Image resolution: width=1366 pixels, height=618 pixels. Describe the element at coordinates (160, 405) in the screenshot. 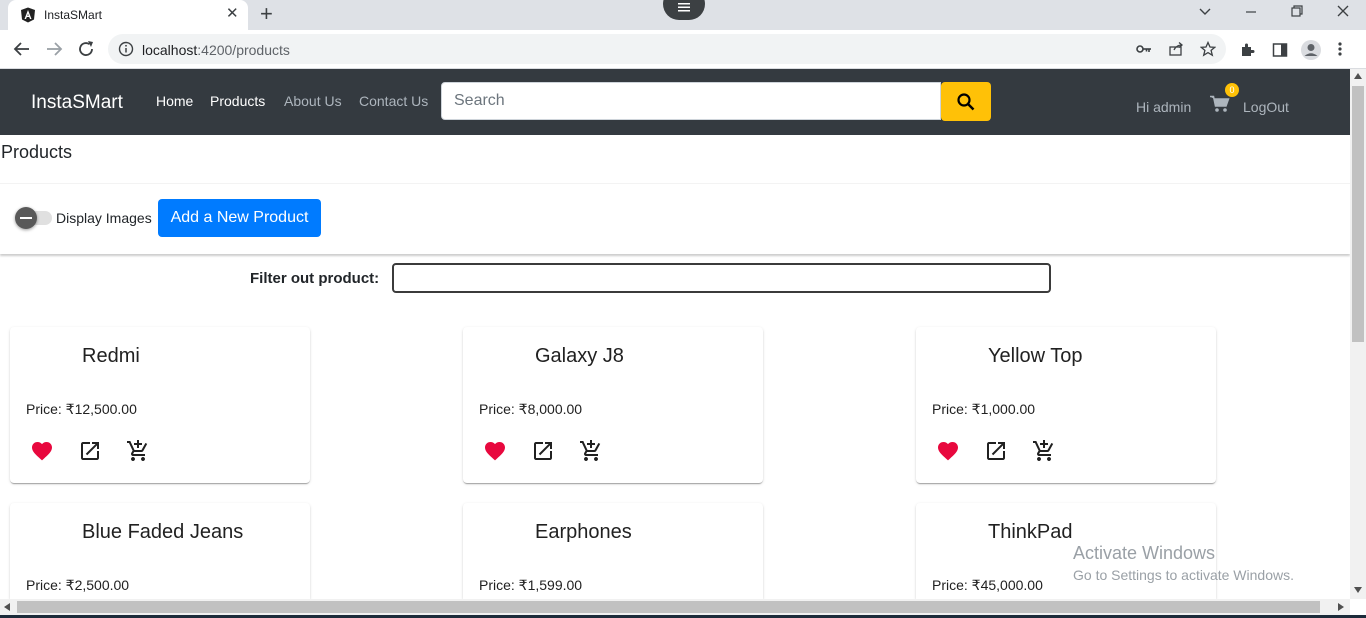

I see `product-card: Redmi Price: ₹12,500.00` at that location.